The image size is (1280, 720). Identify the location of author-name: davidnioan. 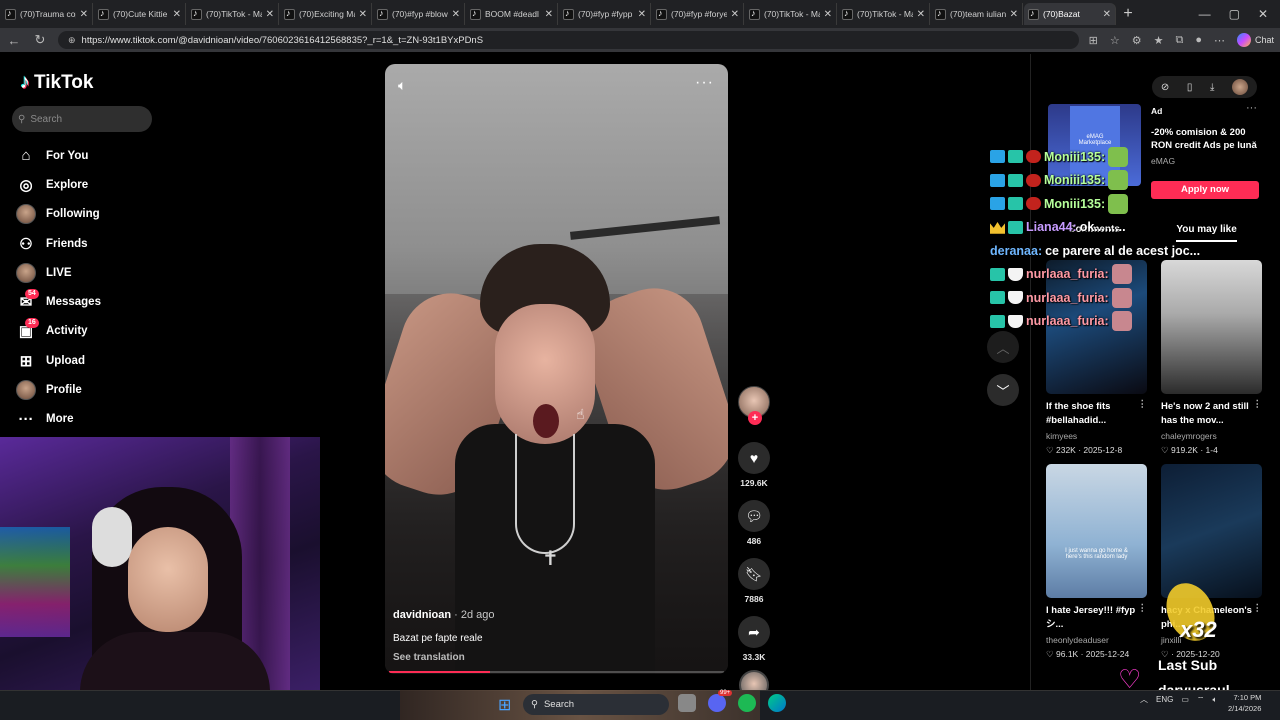
(422, 615).